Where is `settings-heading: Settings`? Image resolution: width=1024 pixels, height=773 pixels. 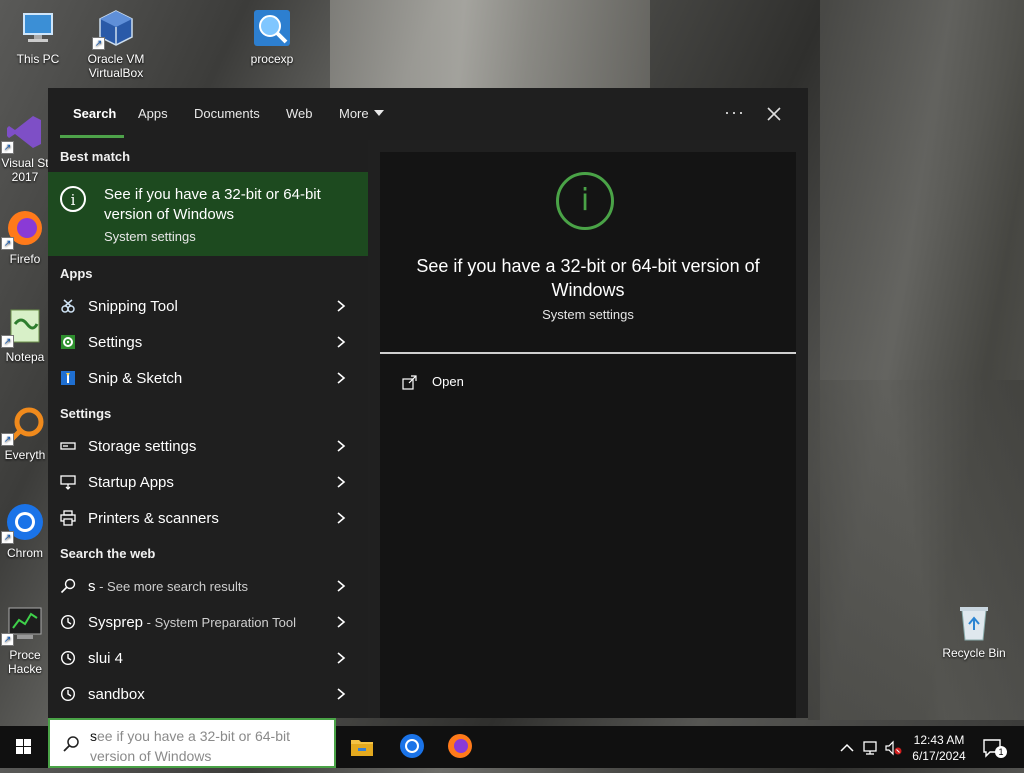 settings-heading: Settings is located at coordinates (86, 413).